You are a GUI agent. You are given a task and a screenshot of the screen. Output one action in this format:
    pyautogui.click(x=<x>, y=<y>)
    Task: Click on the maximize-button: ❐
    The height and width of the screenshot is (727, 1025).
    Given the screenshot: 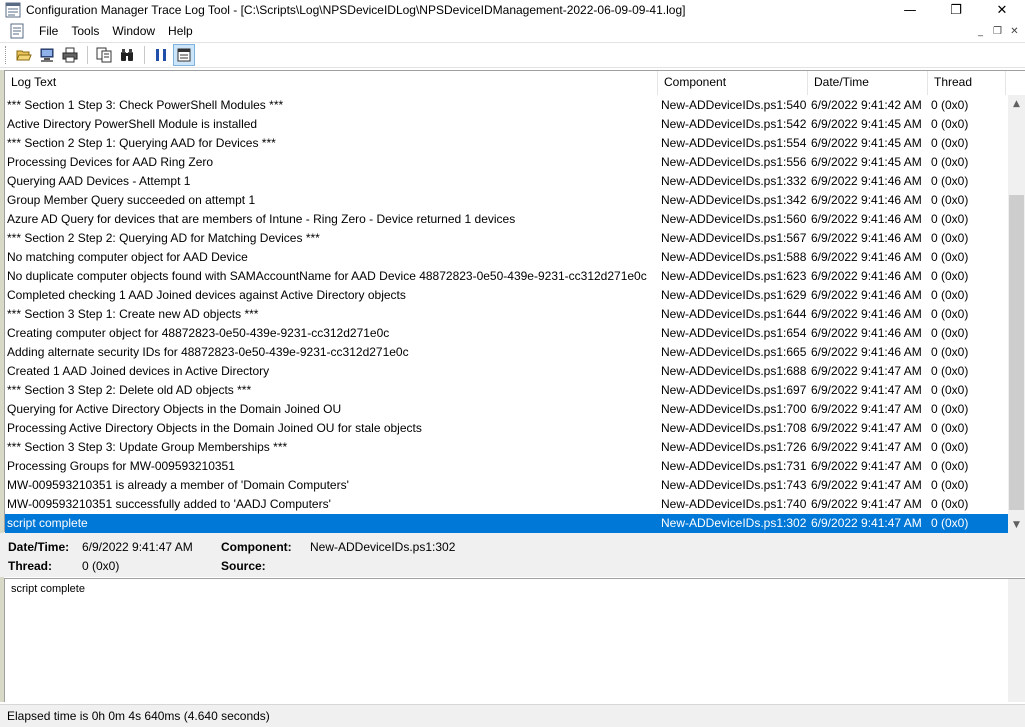 What is the action you would take?
    pyautogui.click(x=956, y=10)
    